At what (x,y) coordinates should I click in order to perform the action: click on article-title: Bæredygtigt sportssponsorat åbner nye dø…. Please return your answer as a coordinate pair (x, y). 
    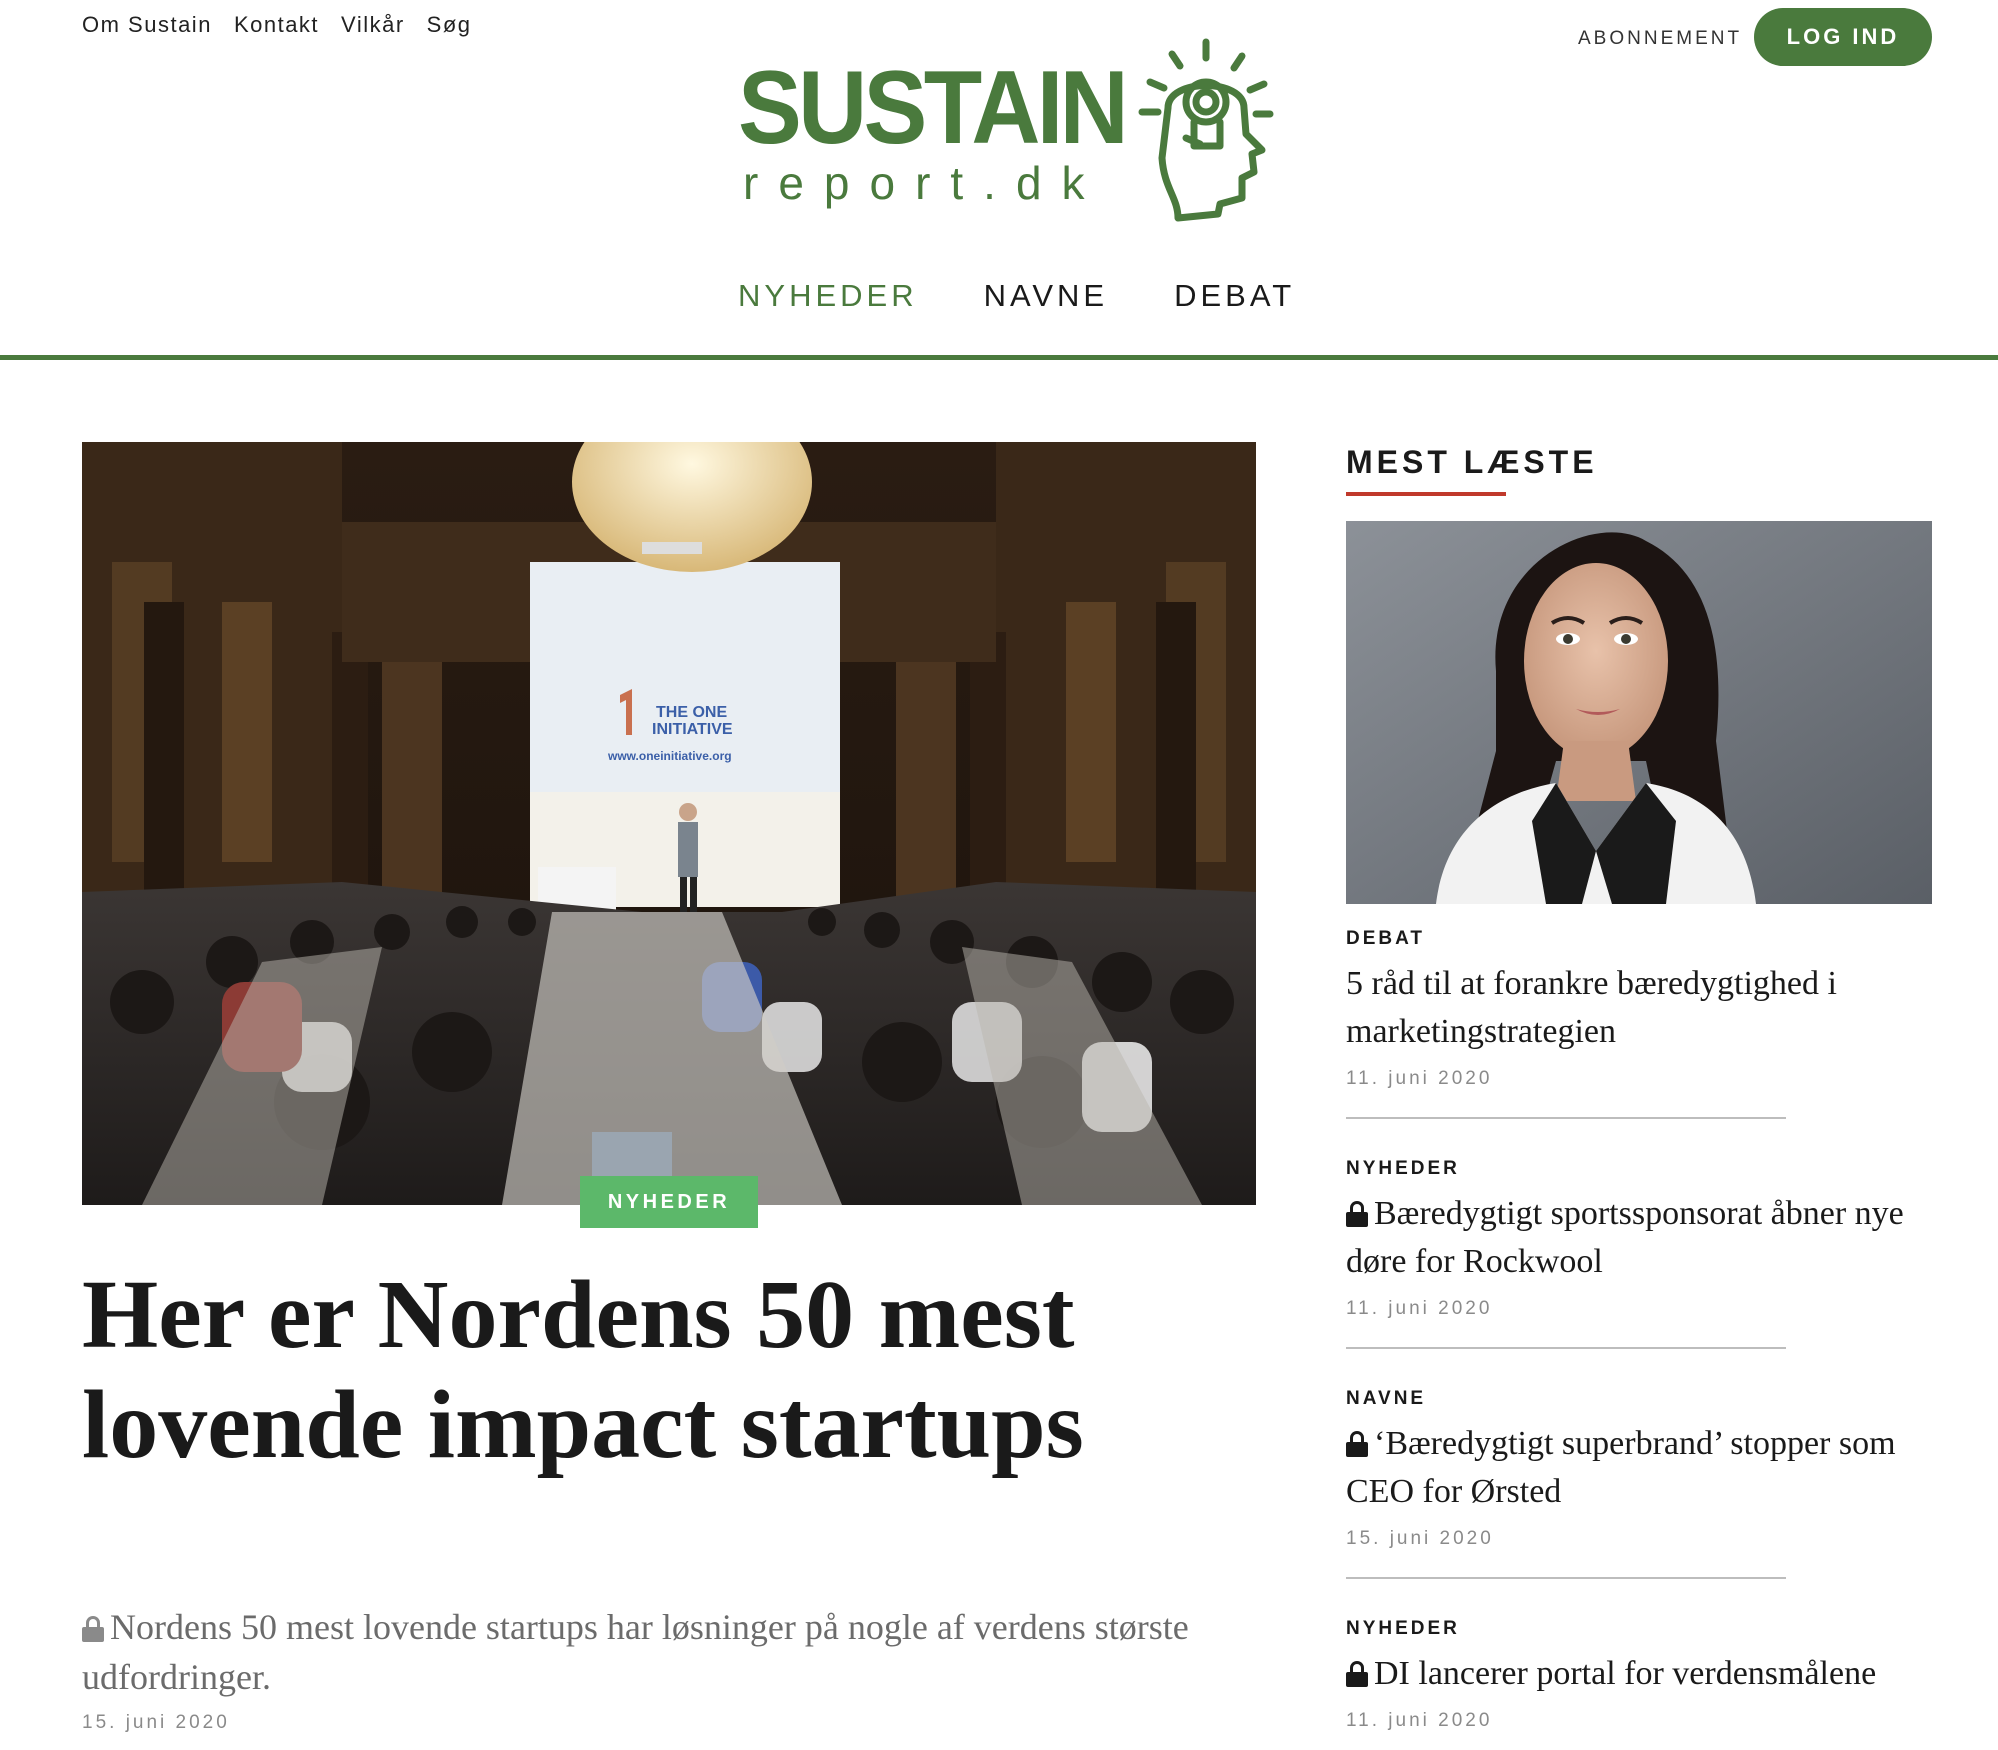
    Looking at the image, I should click on (1625, 1237).